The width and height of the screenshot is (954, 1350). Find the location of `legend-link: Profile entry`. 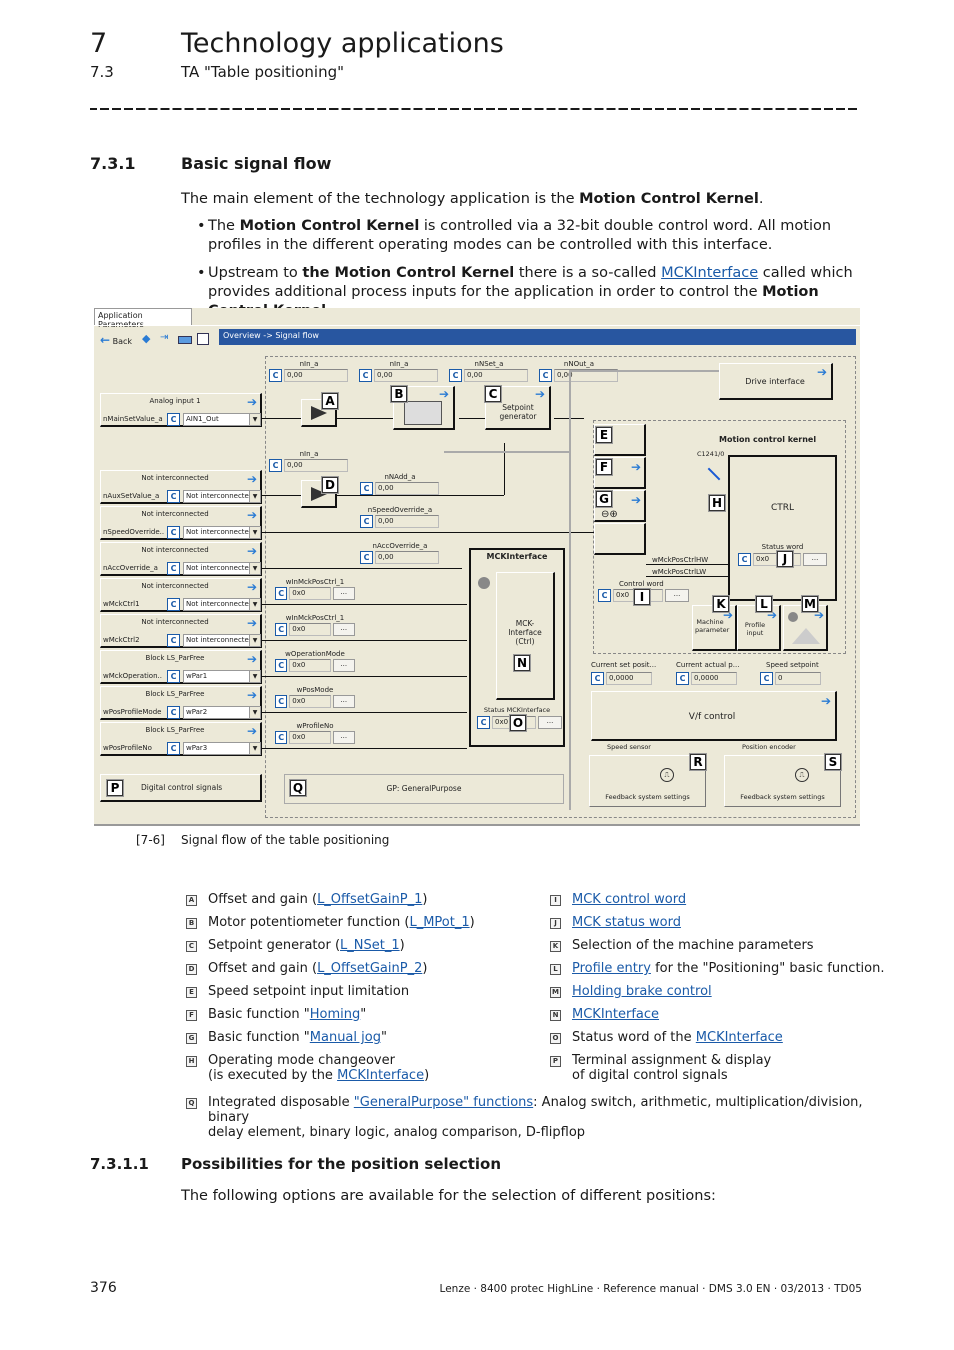

legend-link: Profile entry is located at coordinates (611, 968).